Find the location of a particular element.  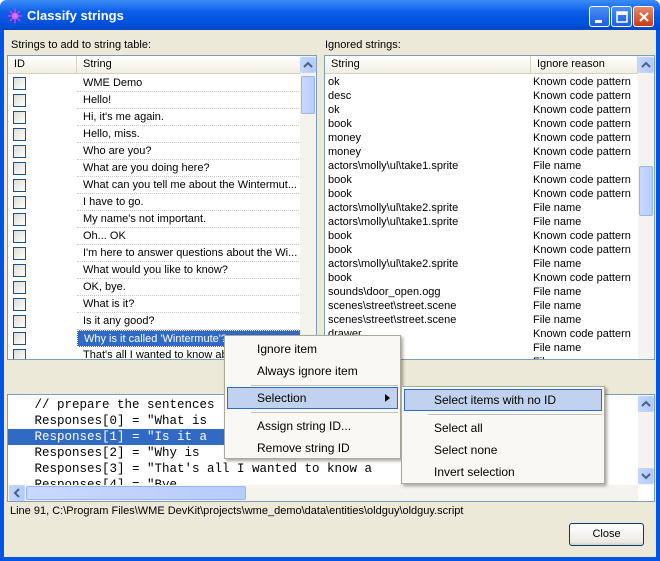

row-string-cell: scenes\street\street.scene is located at coordinates (392, 320).